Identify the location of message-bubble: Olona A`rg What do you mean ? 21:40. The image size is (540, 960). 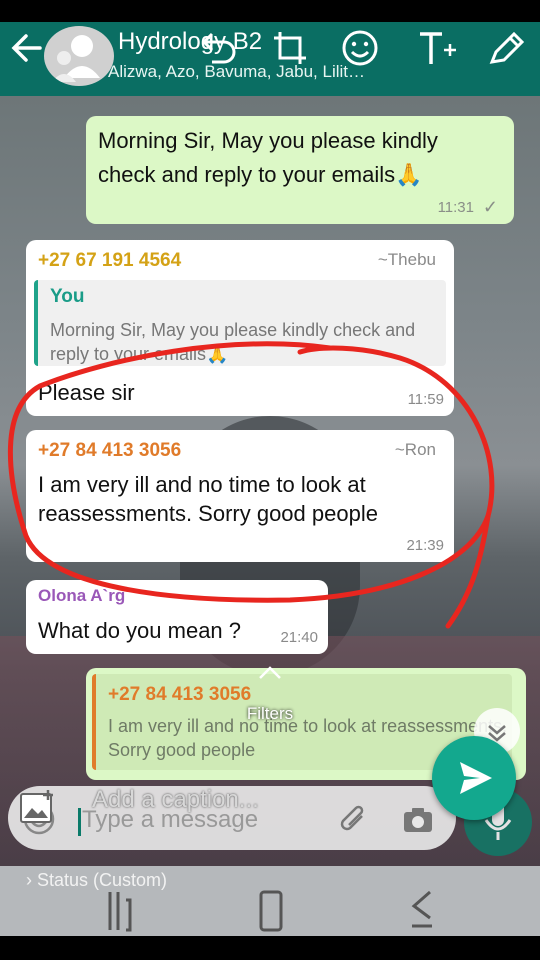
(177, 617).